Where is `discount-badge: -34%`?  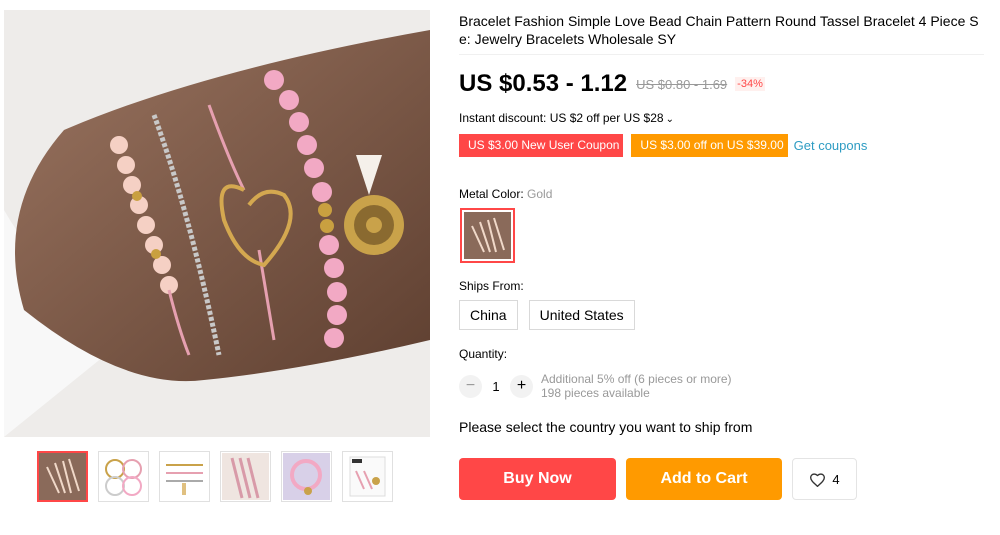
discount-badge: -34% is located at coordinates (750, 84).